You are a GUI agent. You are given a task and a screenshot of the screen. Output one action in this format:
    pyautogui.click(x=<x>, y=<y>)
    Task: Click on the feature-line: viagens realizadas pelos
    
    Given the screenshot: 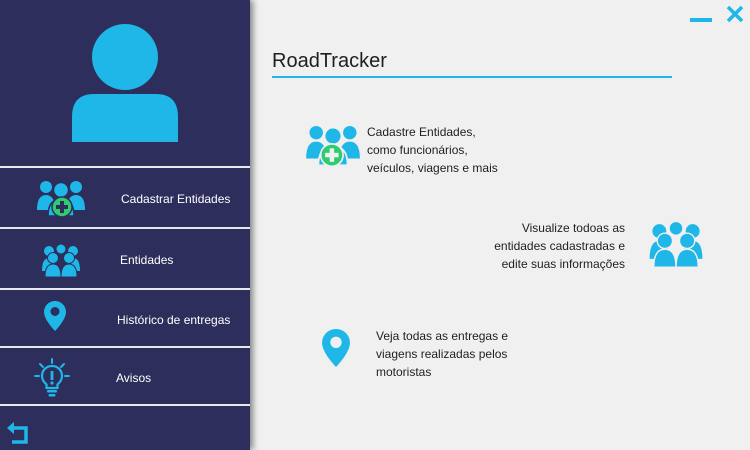 What is the action you would take?
    pyautogui.click(x=442, y=354)
    